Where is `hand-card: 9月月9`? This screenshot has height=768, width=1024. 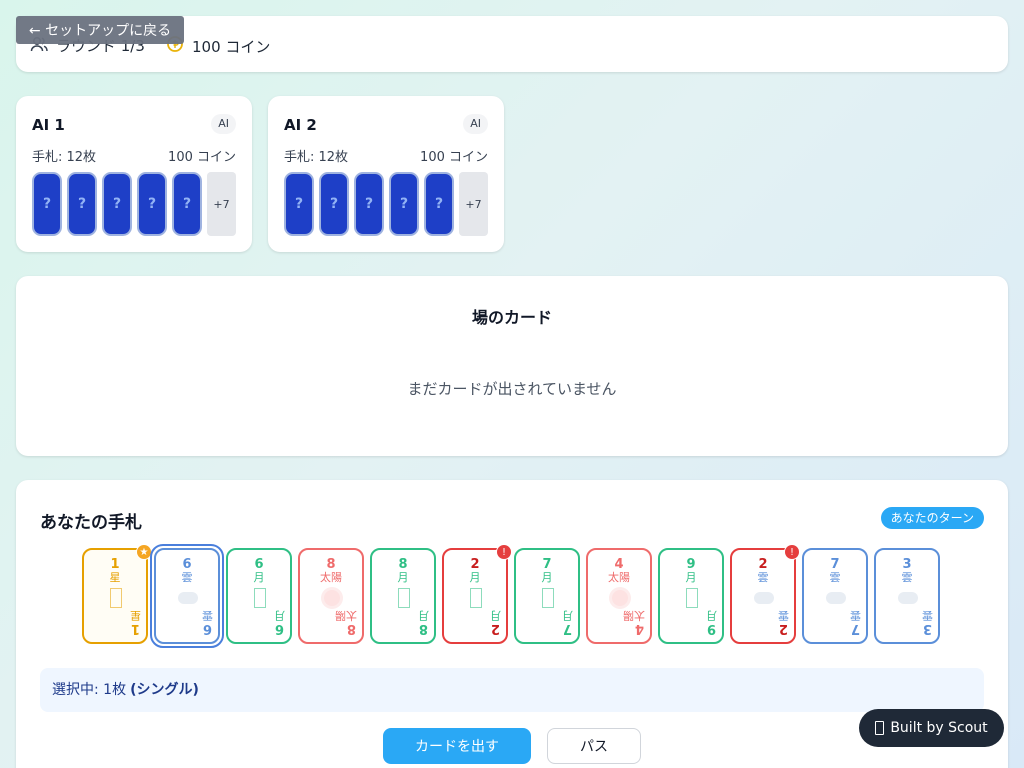
hand-card: 9月月9 is located at coordinates (691, 596).